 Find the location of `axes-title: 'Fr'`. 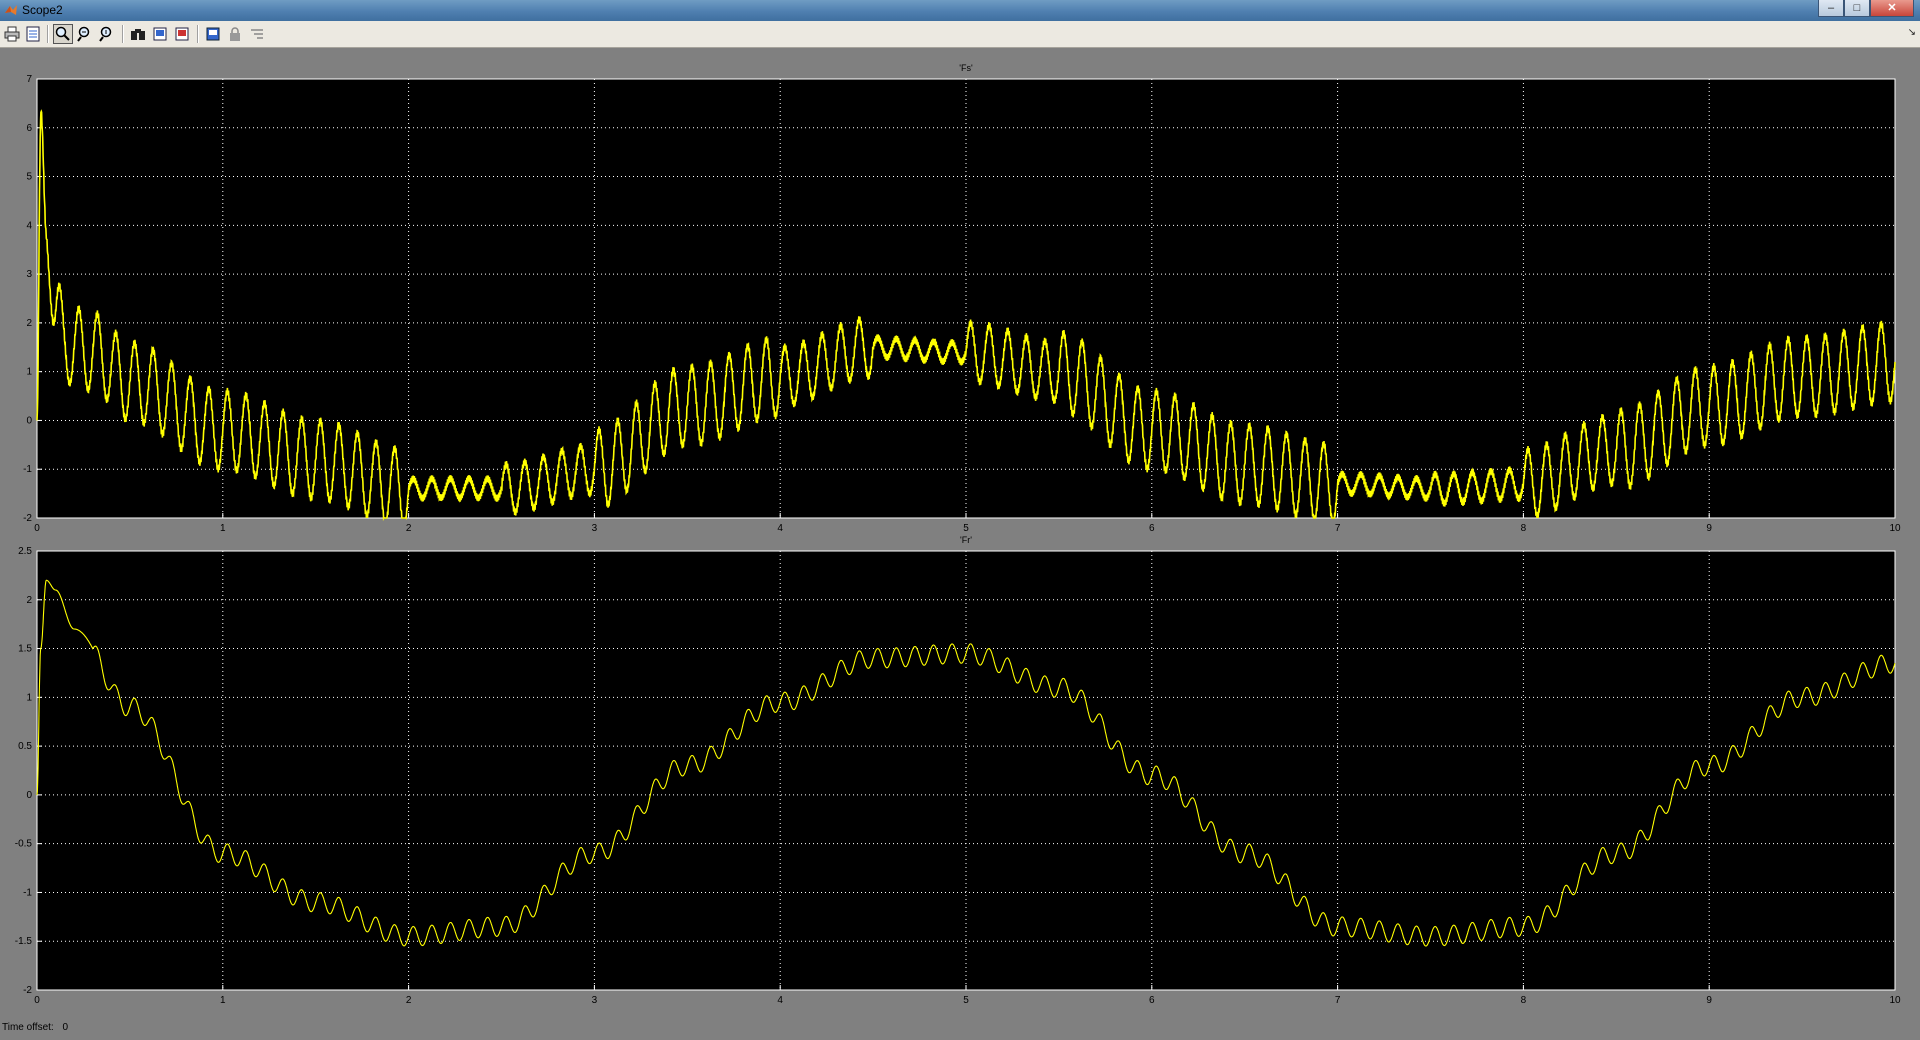

axes-title: 'Fr' is located at coordinates (966, 540).